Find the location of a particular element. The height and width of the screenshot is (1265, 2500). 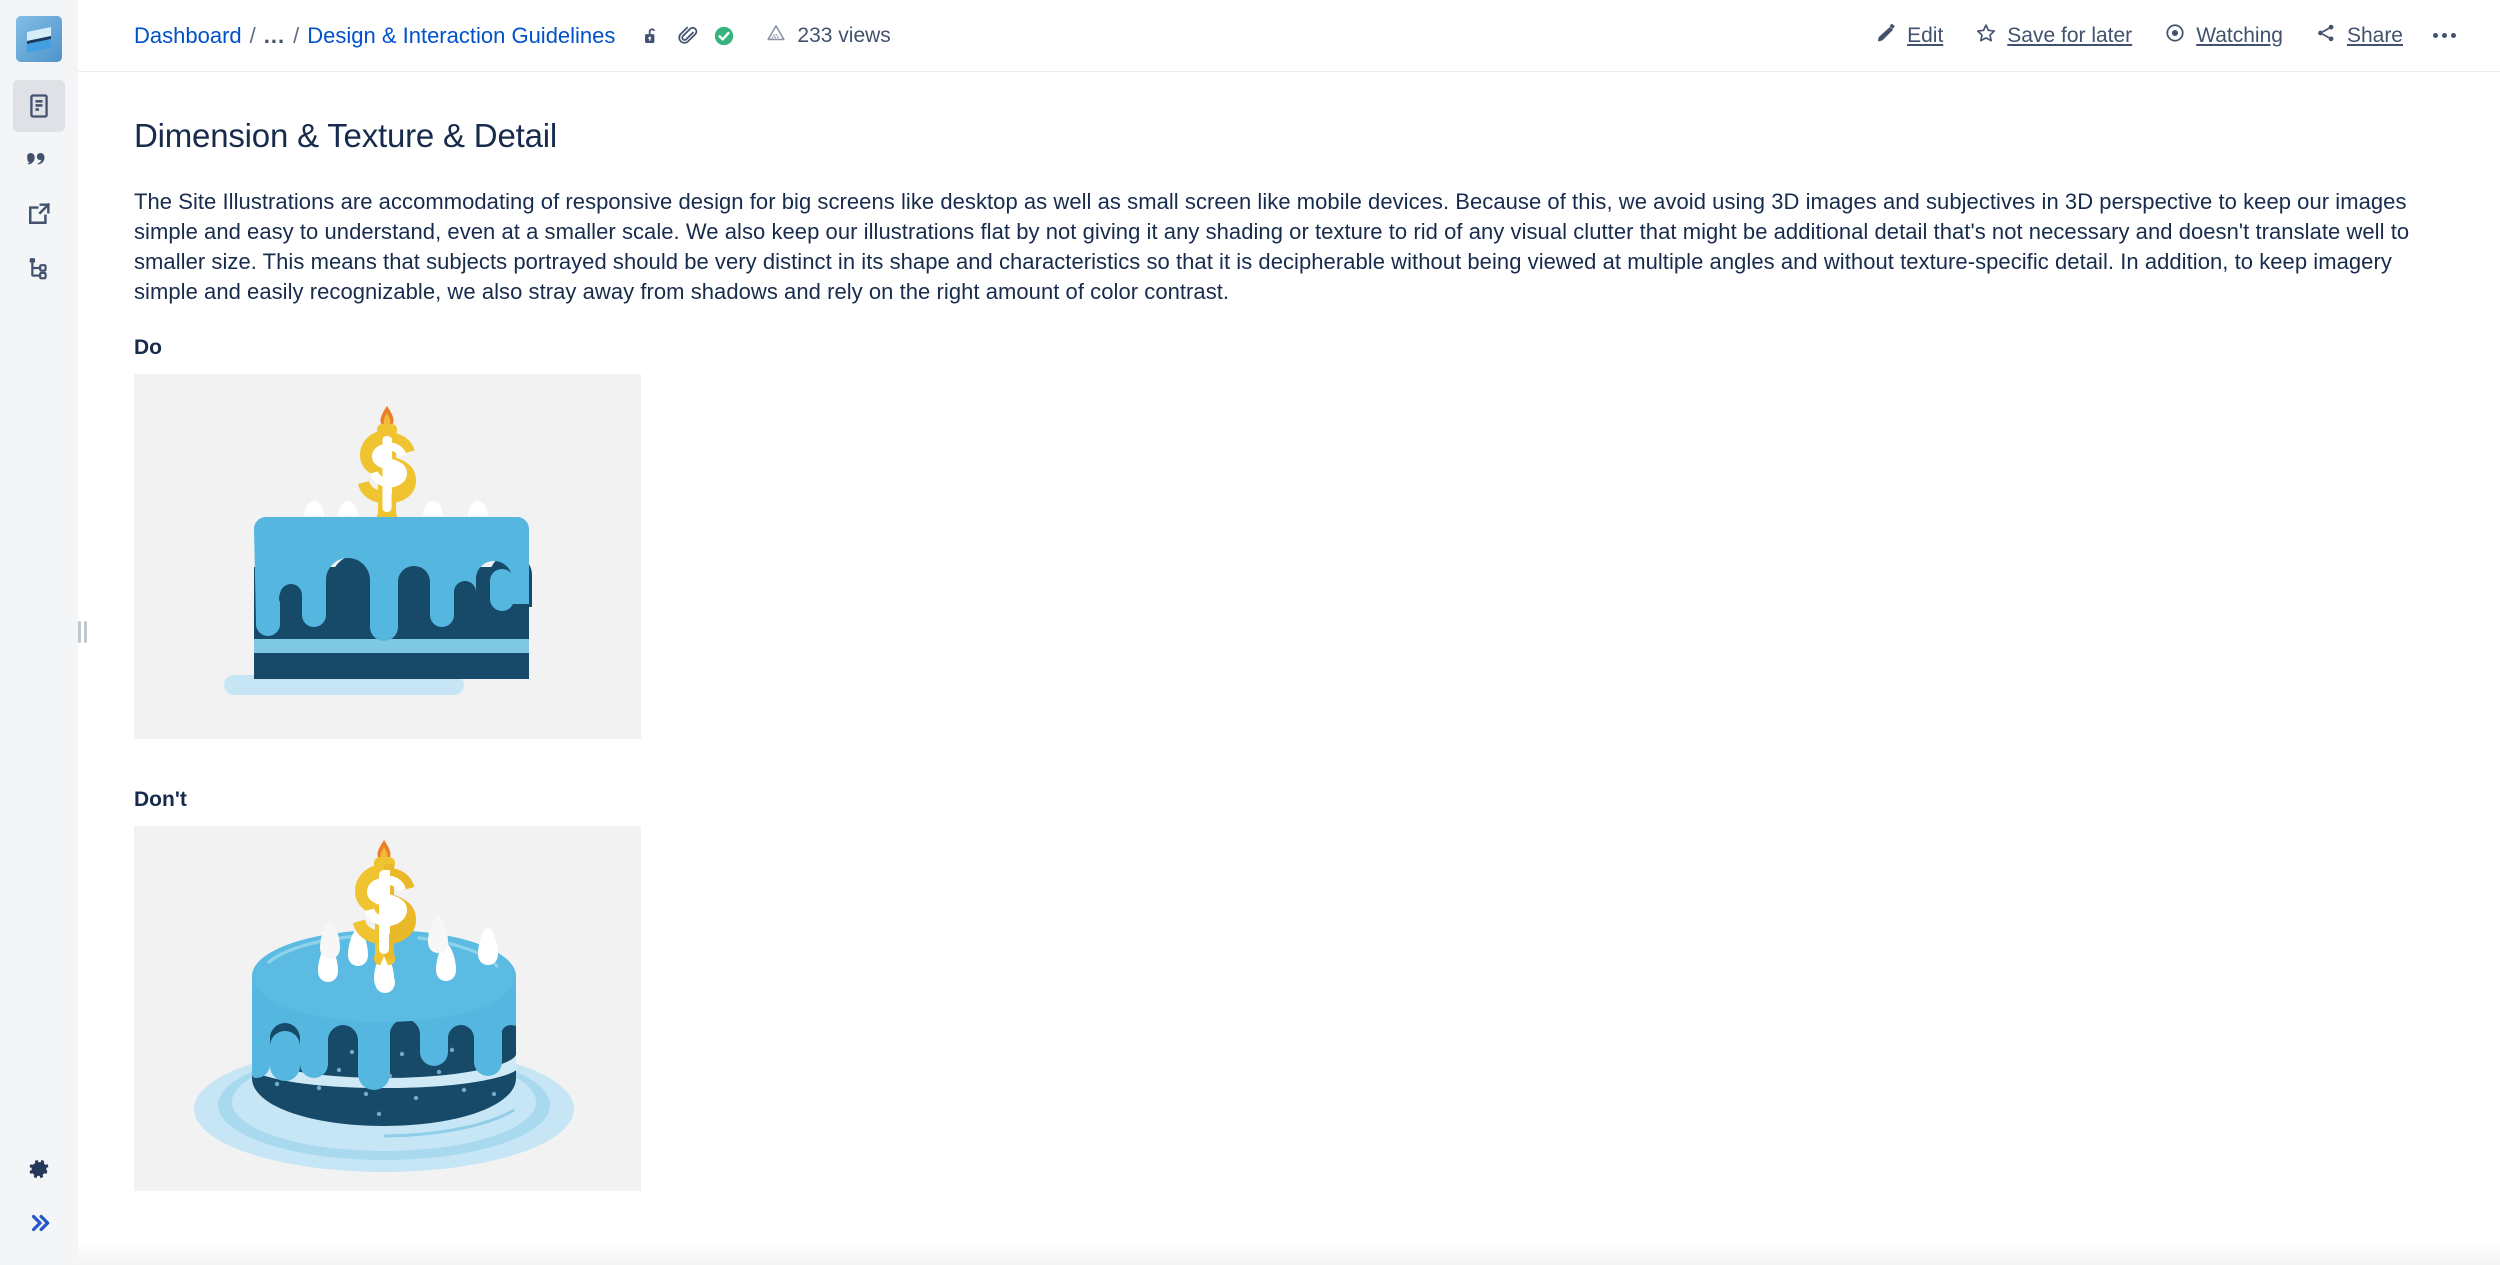

gear-icon is located at coordinates (39, 1169).